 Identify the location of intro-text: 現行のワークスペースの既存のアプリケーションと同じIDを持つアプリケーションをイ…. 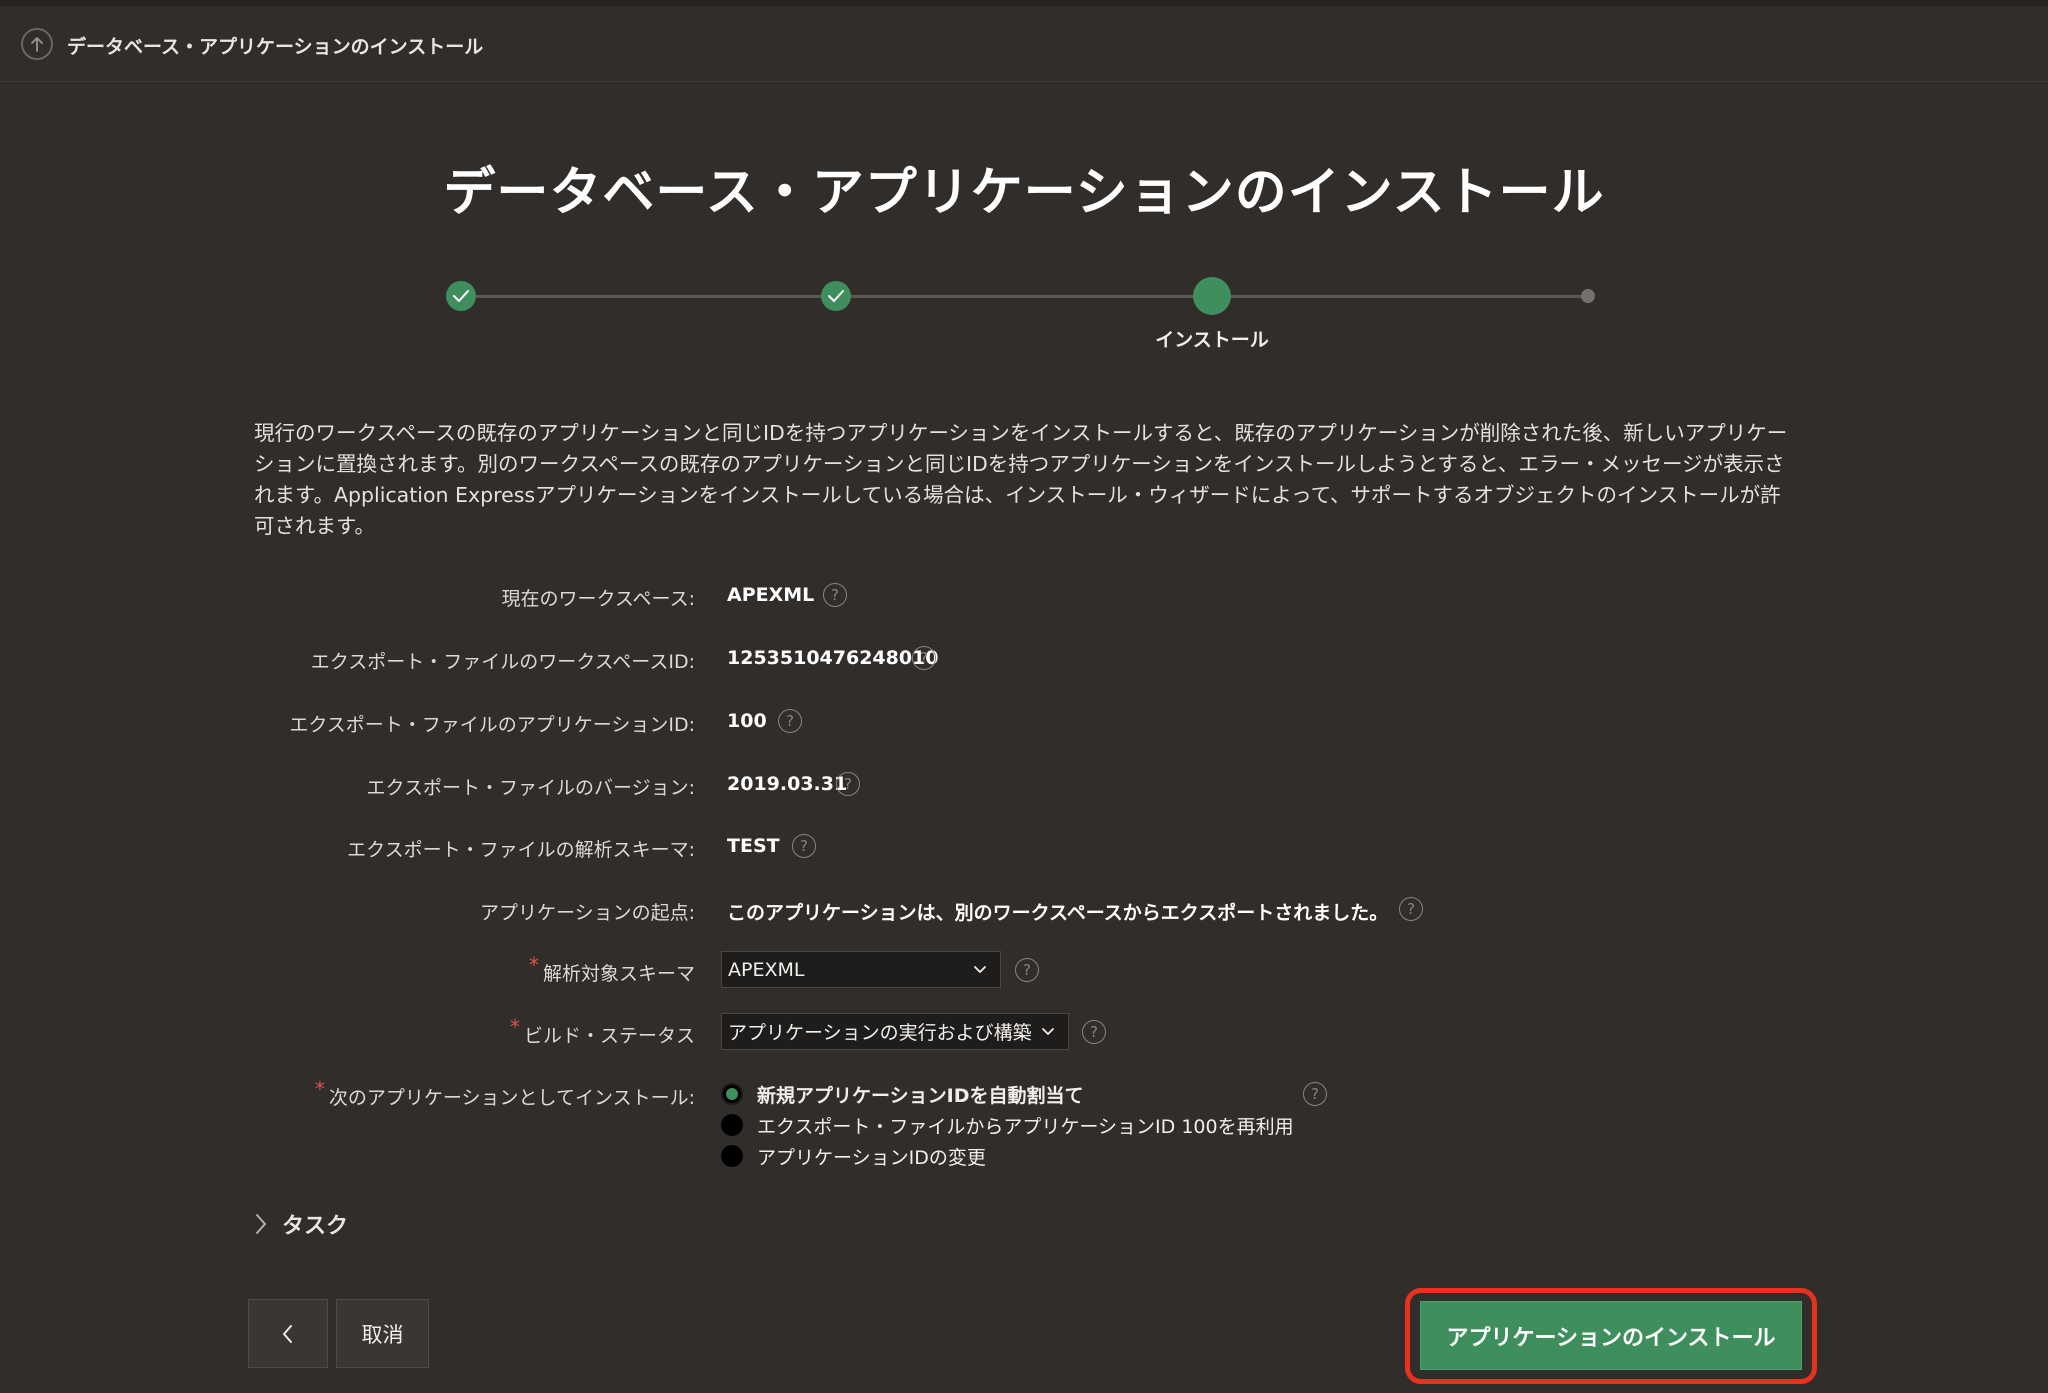
(1021, 479).